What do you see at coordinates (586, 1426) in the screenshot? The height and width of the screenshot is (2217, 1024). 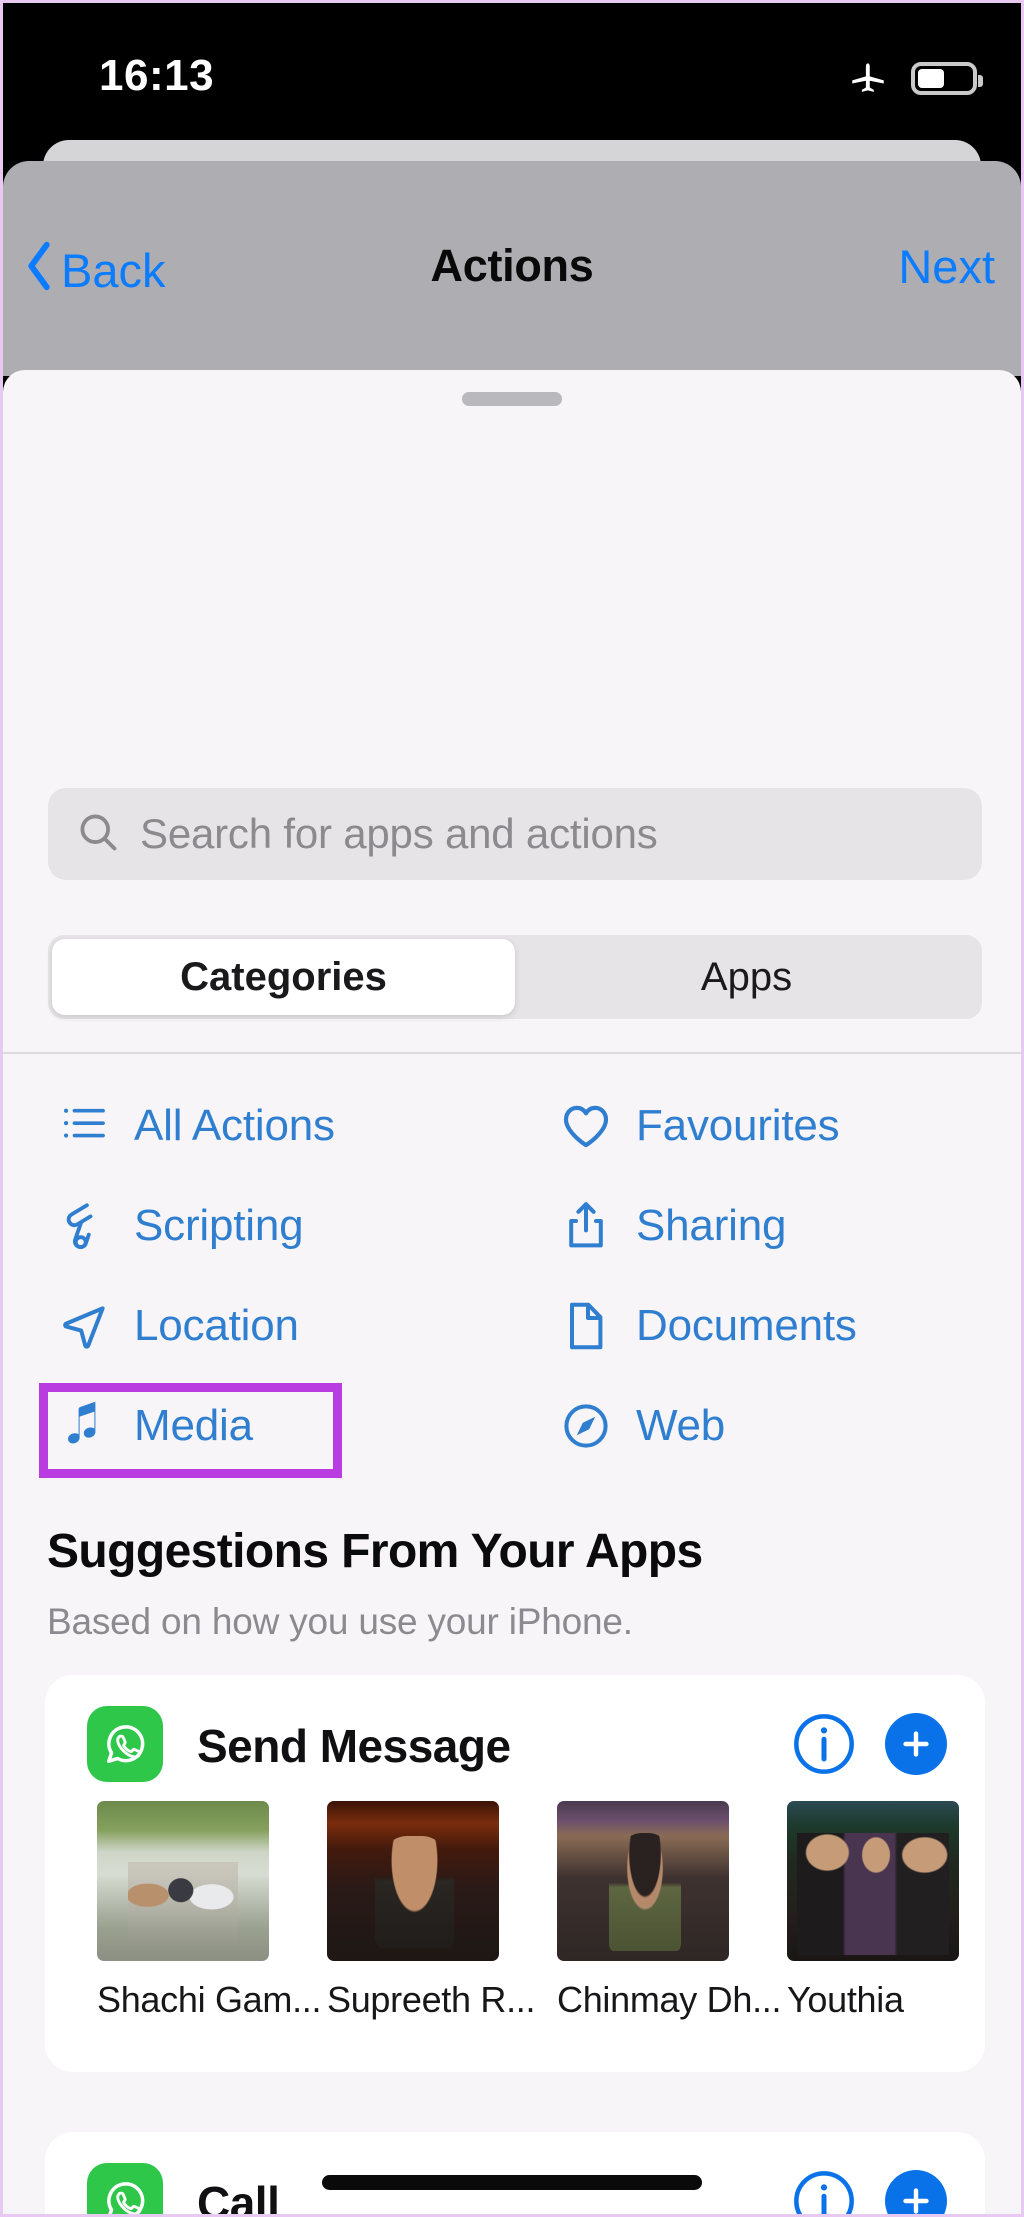 I see `compass-icon` at bounding box center [586, 1426].